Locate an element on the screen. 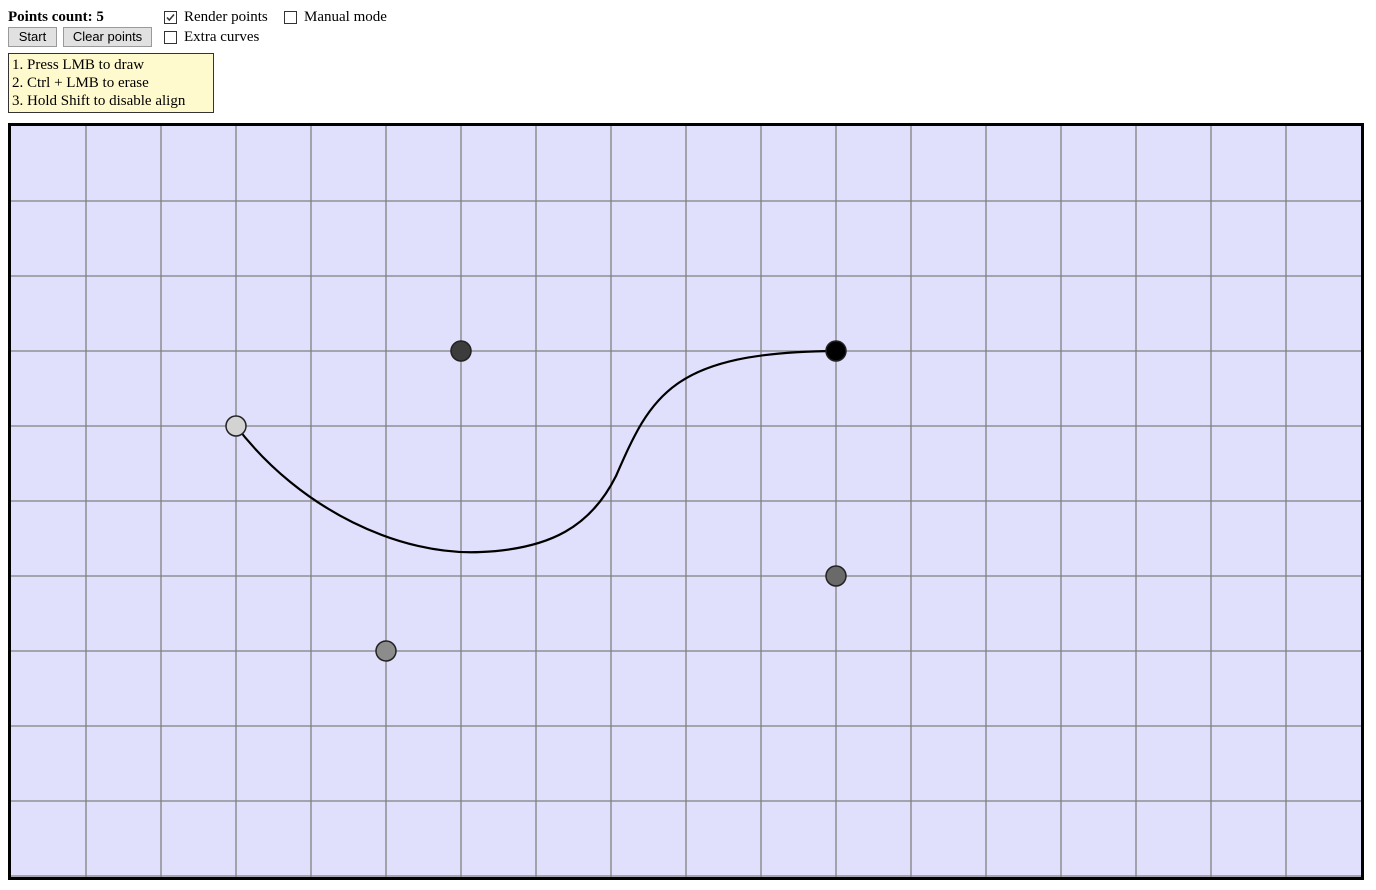  manual-mode-checkbox is located at coordinates (290, 17).